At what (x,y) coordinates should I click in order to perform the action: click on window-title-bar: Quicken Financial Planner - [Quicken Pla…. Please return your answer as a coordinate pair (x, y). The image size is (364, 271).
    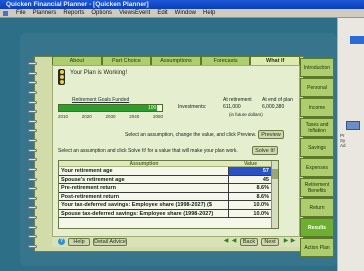
    Looking at the image, I should click on (182, 4).